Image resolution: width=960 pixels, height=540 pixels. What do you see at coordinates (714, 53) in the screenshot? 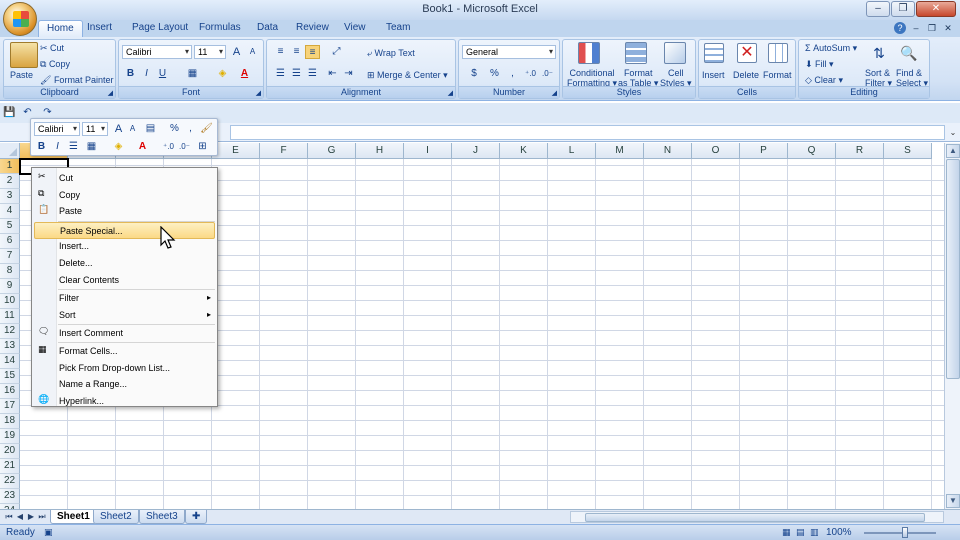
I see `insert-cells-icon` at bounding box center [714, 53].